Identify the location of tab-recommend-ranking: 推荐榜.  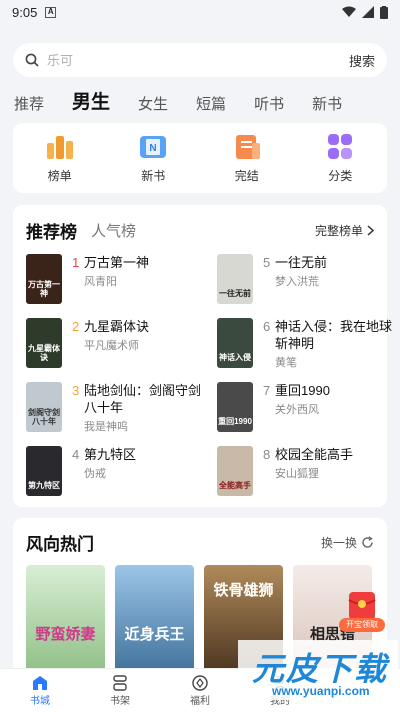
(51, 230).